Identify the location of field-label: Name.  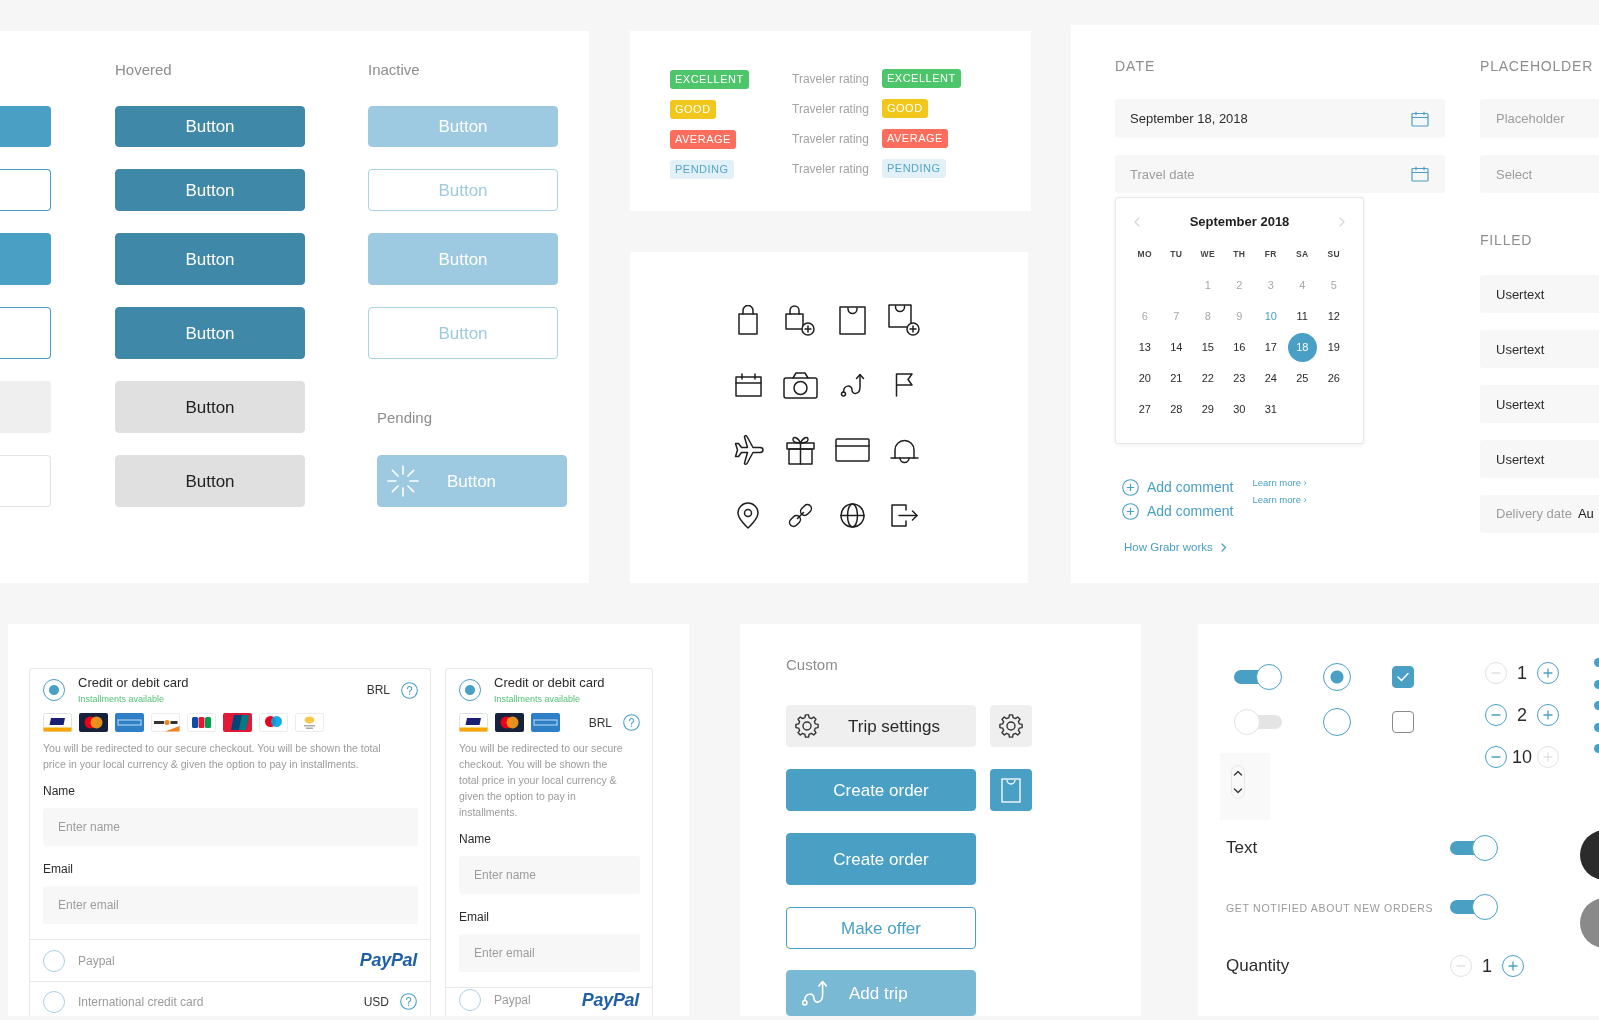
(59, 791).